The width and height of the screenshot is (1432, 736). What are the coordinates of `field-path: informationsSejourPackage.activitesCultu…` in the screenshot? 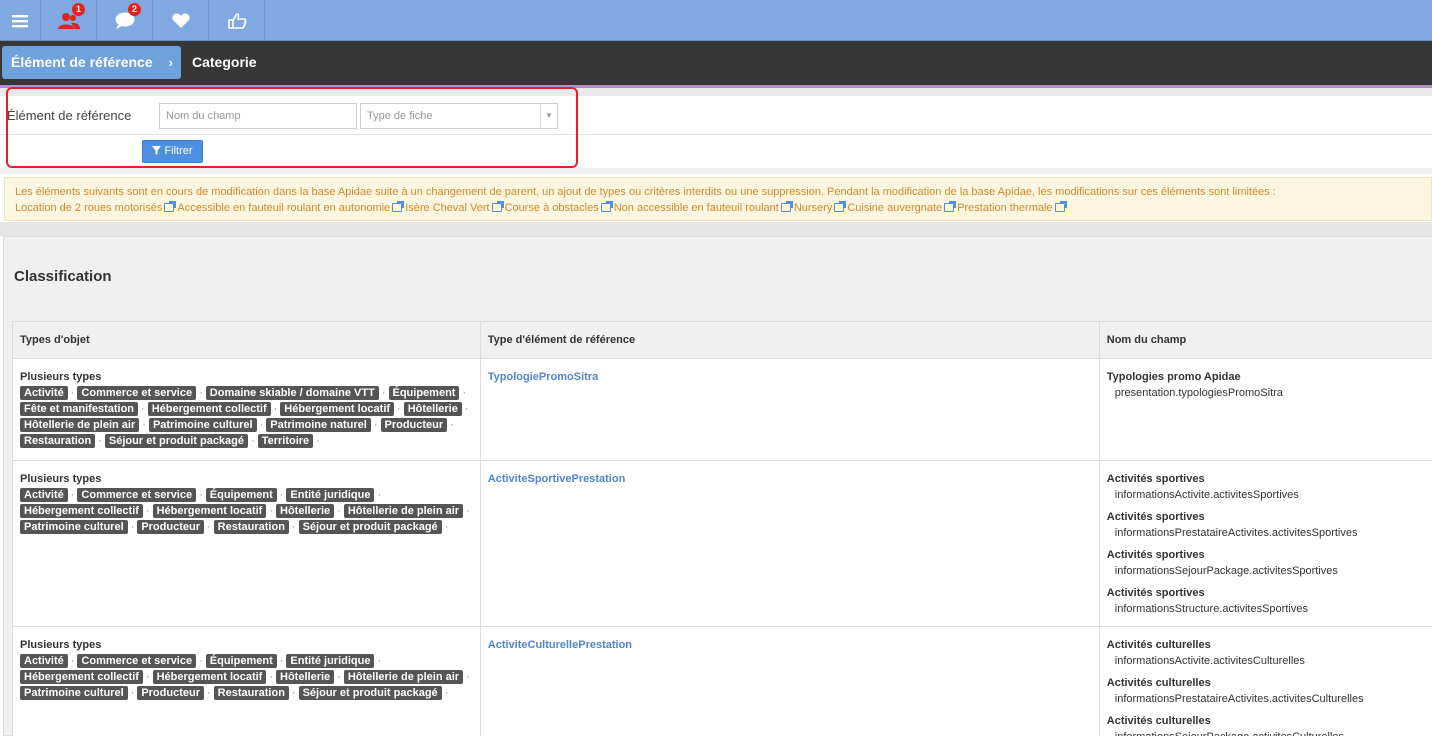 It's located at (1266, 732).